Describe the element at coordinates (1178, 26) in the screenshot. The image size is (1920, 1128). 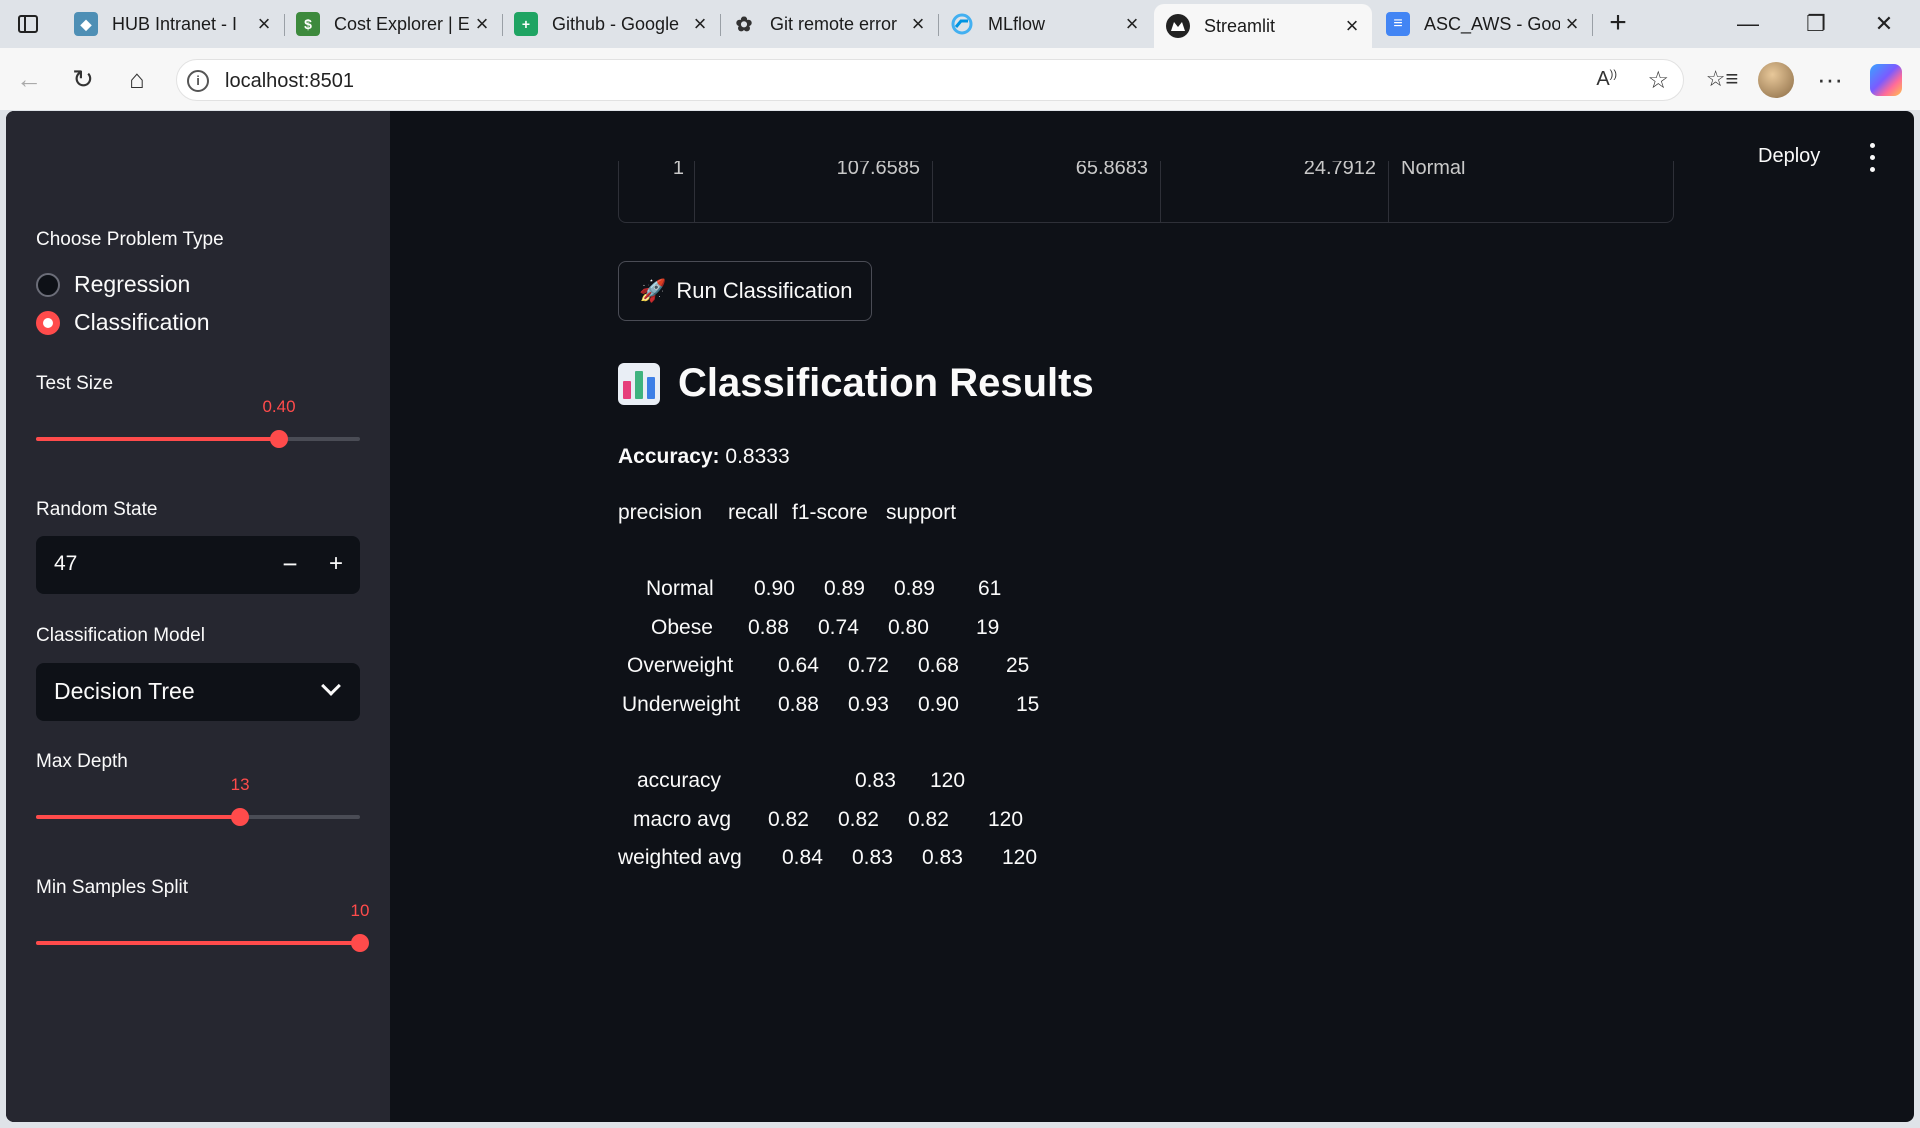
I see `streamlit-icon` at that location.